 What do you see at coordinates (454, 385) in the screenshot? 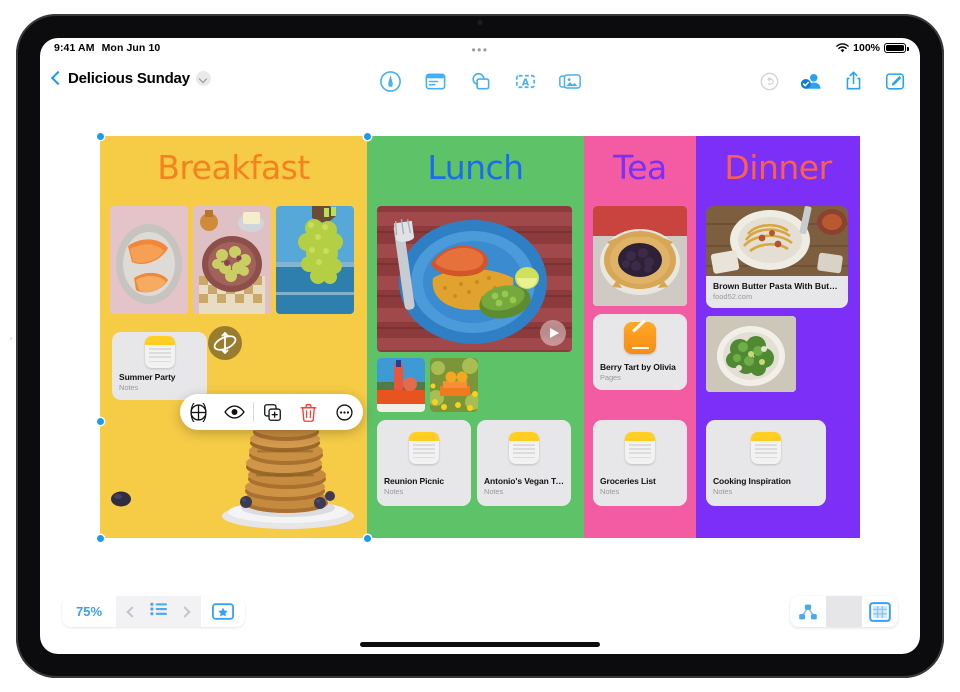
I see `oranges-field-photo` at bounding box center [454, 385].